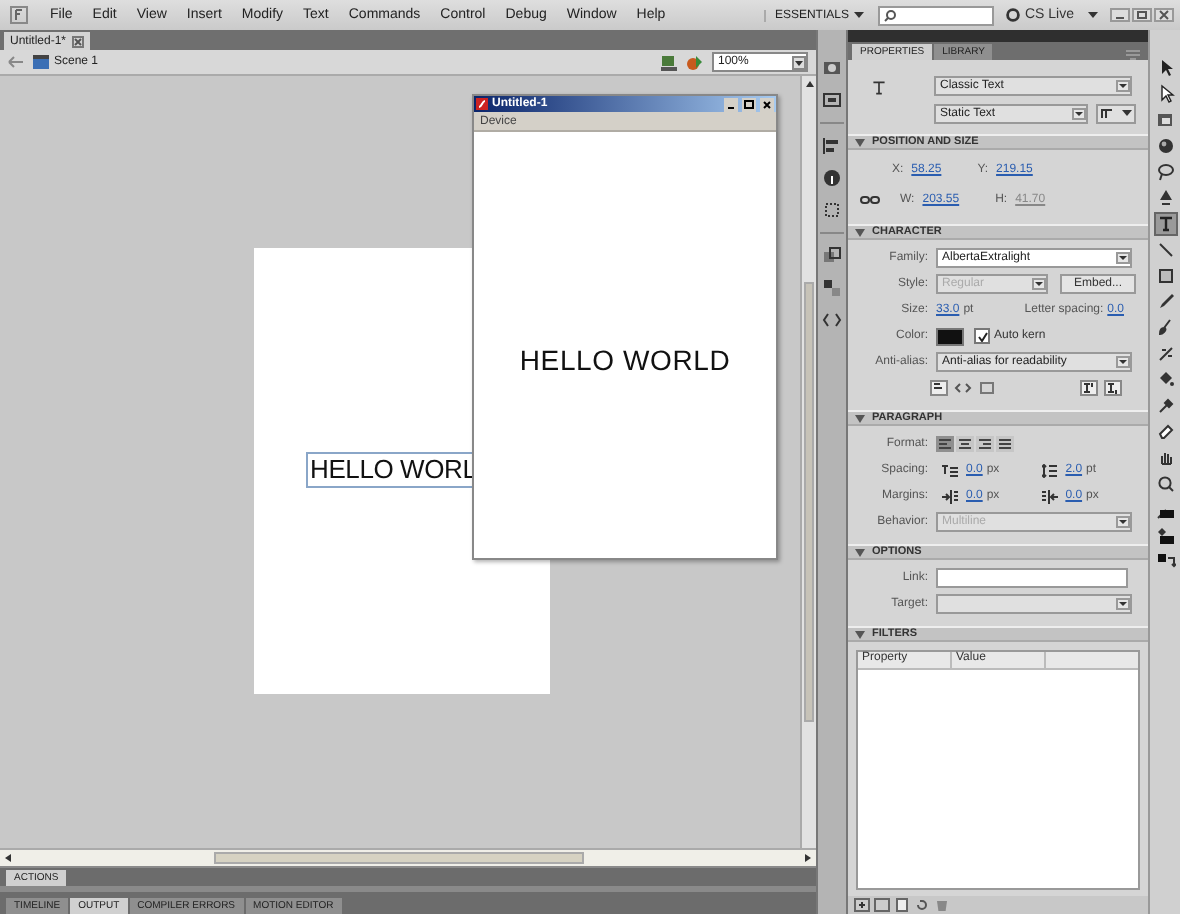  Describe the element at coordinates (832, 320) in the screenshot. I see `code-icon` at that location.